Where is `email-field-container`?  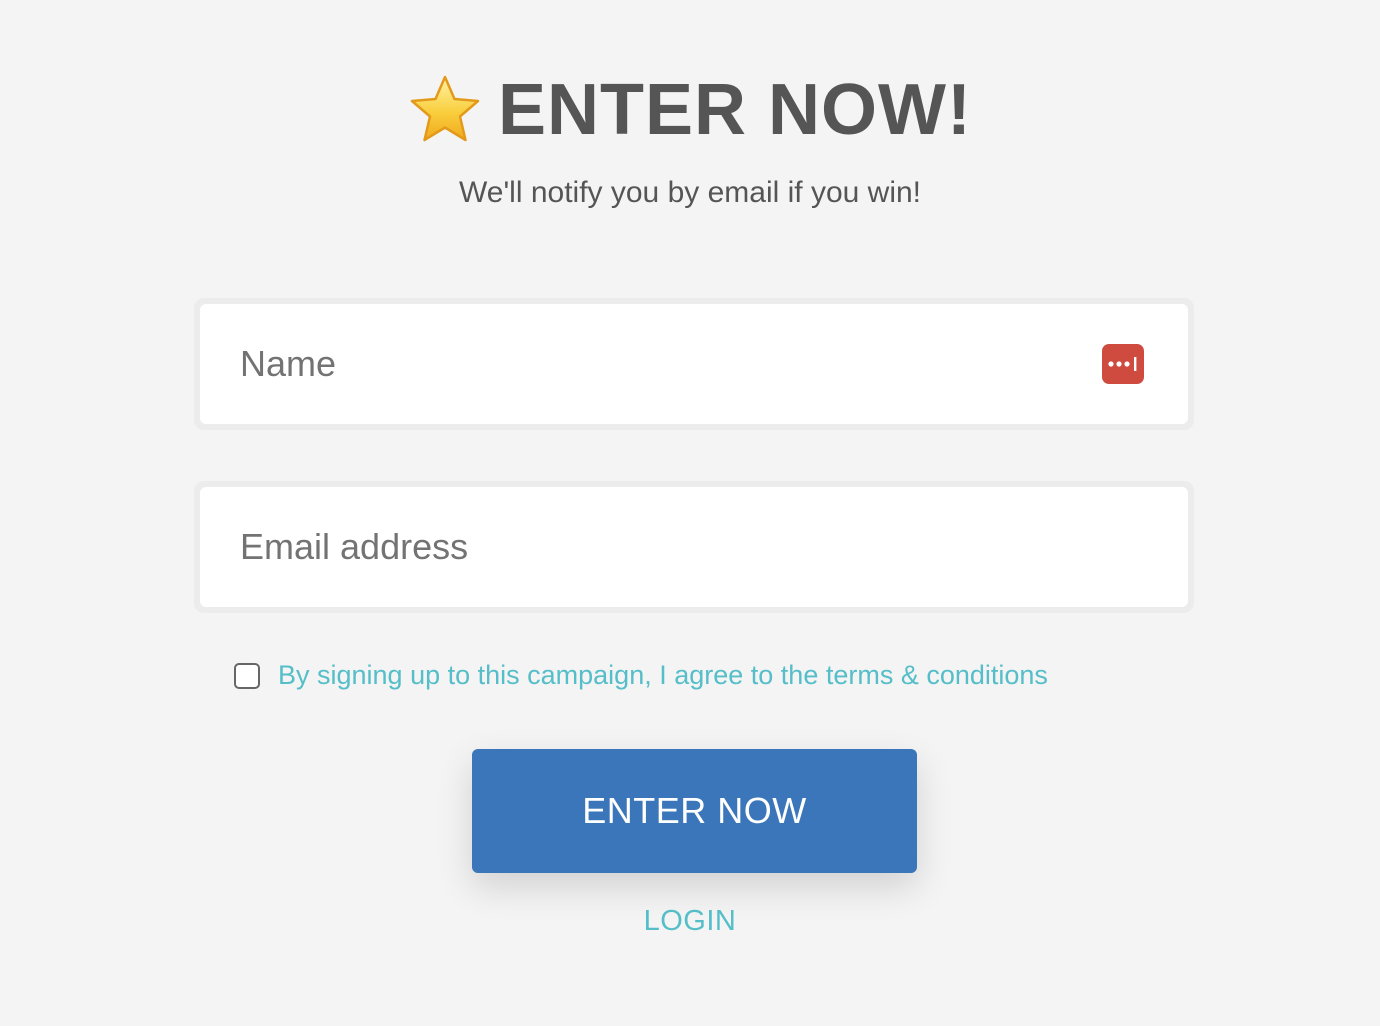 email-field-container is located at coordinates (694, 547).